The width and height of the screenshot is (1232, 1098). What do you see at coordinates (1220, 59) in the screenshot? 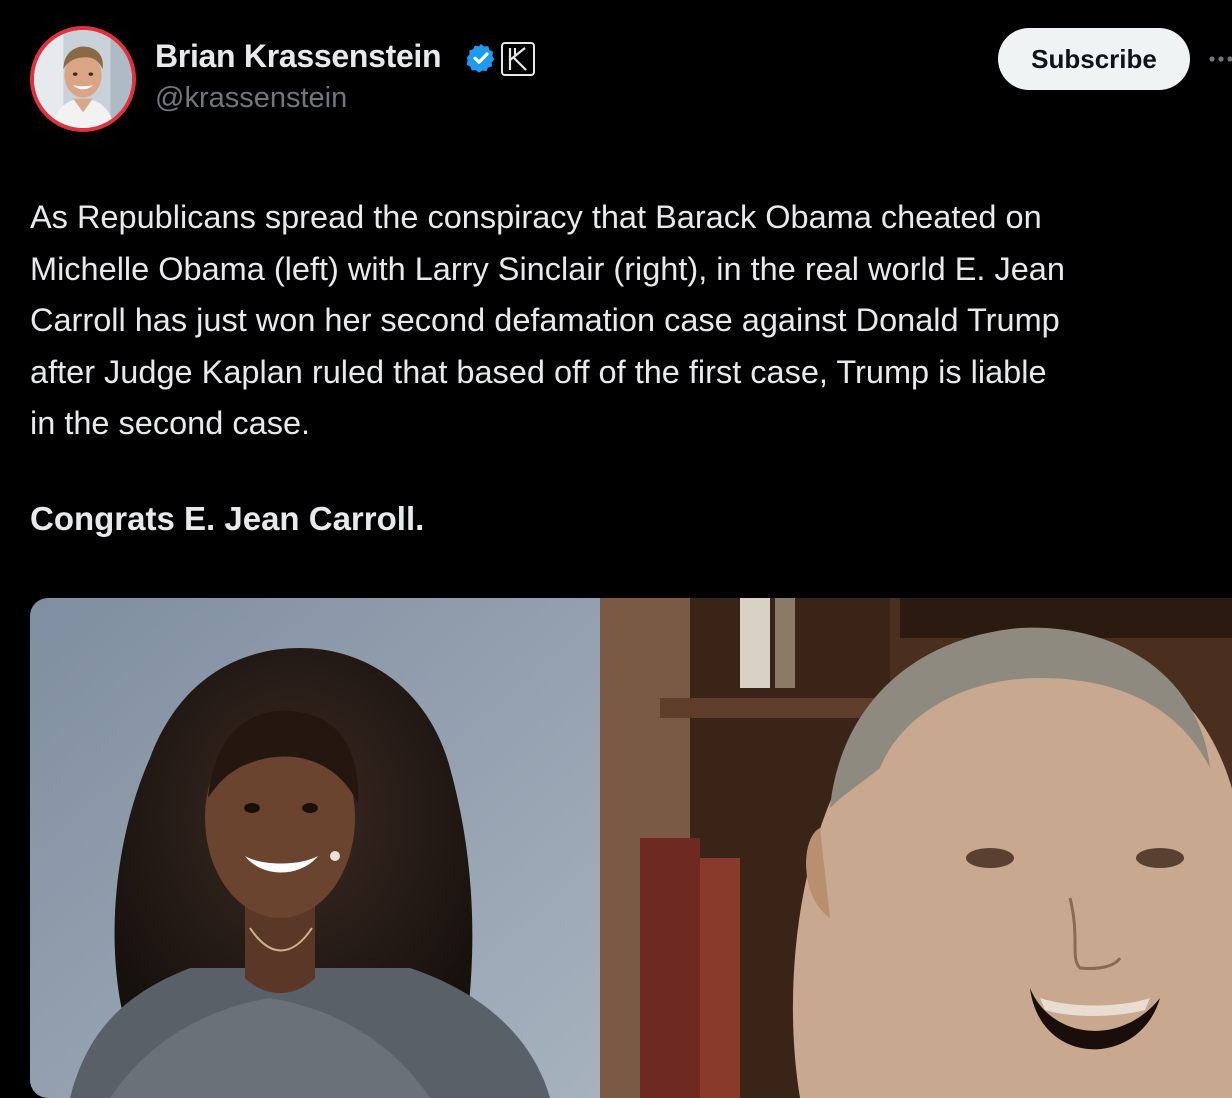
I see `more-horizontal-icon` at bounding box center [1220, 59].